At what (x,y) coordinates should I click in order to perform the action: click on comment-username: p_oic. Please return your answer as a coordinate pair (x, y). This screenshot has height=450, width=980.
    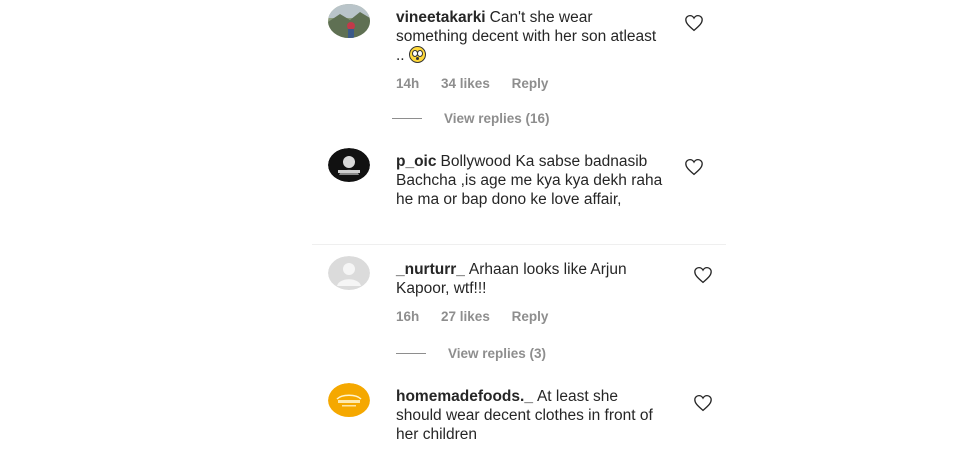
    Looking at the image, I should click on (416, 161).